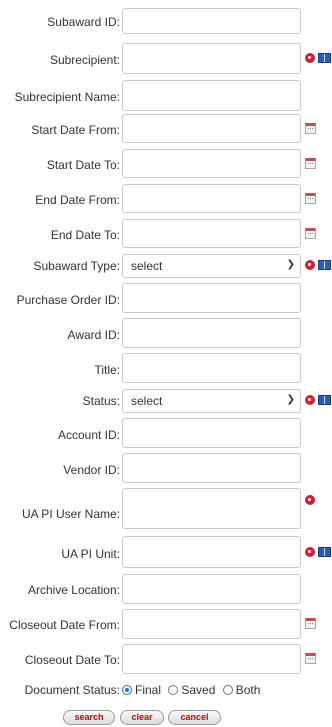 This screenshot has width=332, height=727. Describe the element at coordinates (227, 690) in the screenshot. I see `radio-both` at that location.